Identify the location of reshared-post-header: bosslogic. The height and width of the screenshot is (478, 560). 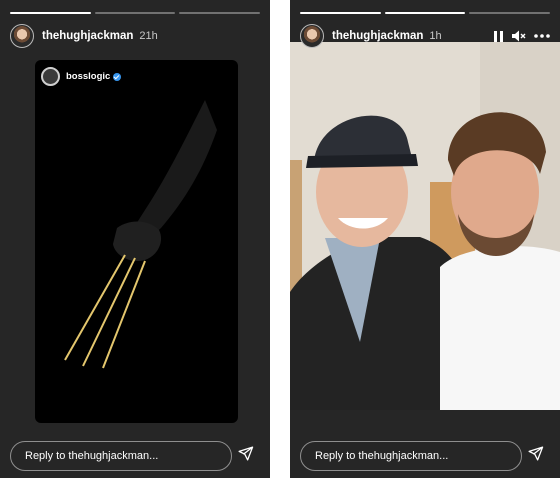
(81, 76).